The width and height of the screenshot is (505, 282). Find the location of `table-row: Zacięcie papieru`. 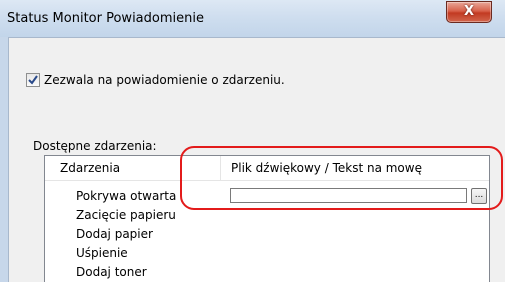

table-row: Zacięcie papieru is located at coordinates (267, 215).